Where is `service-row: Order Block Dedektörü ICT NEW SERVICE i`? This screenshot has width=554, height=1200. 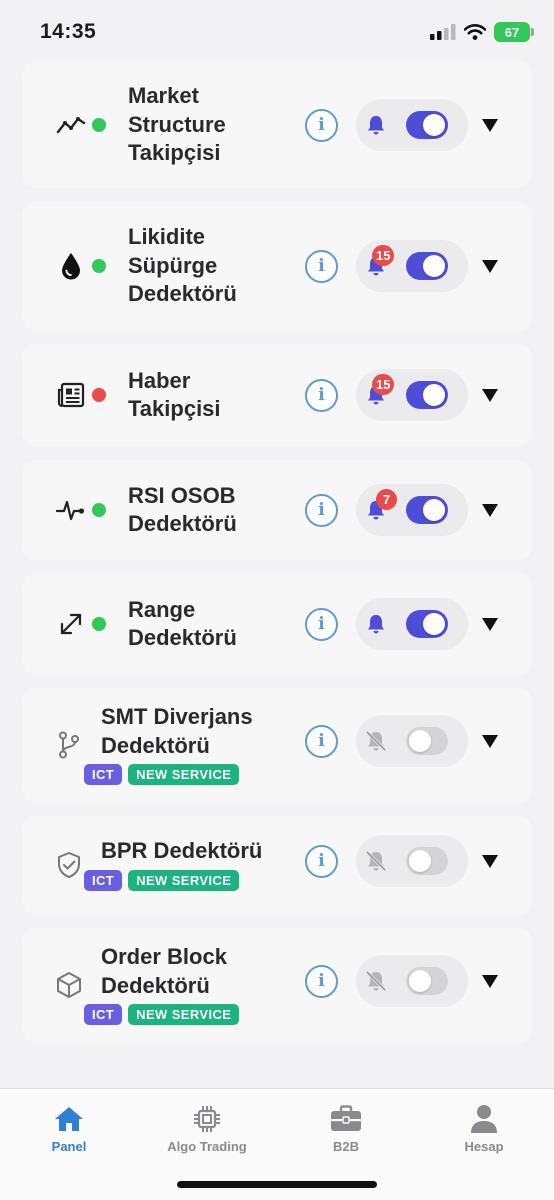
service-row: Order Block Dedektörü ICT NEW SERVICE i is located at coordinates (277, 985).